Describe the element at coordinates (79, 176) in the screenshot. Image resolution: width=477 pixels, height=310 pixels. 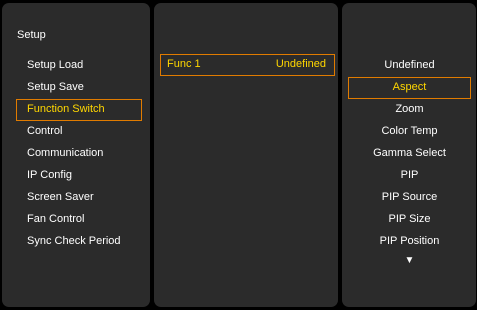
I see `menu-item-ip-config: IP Config` at that location.